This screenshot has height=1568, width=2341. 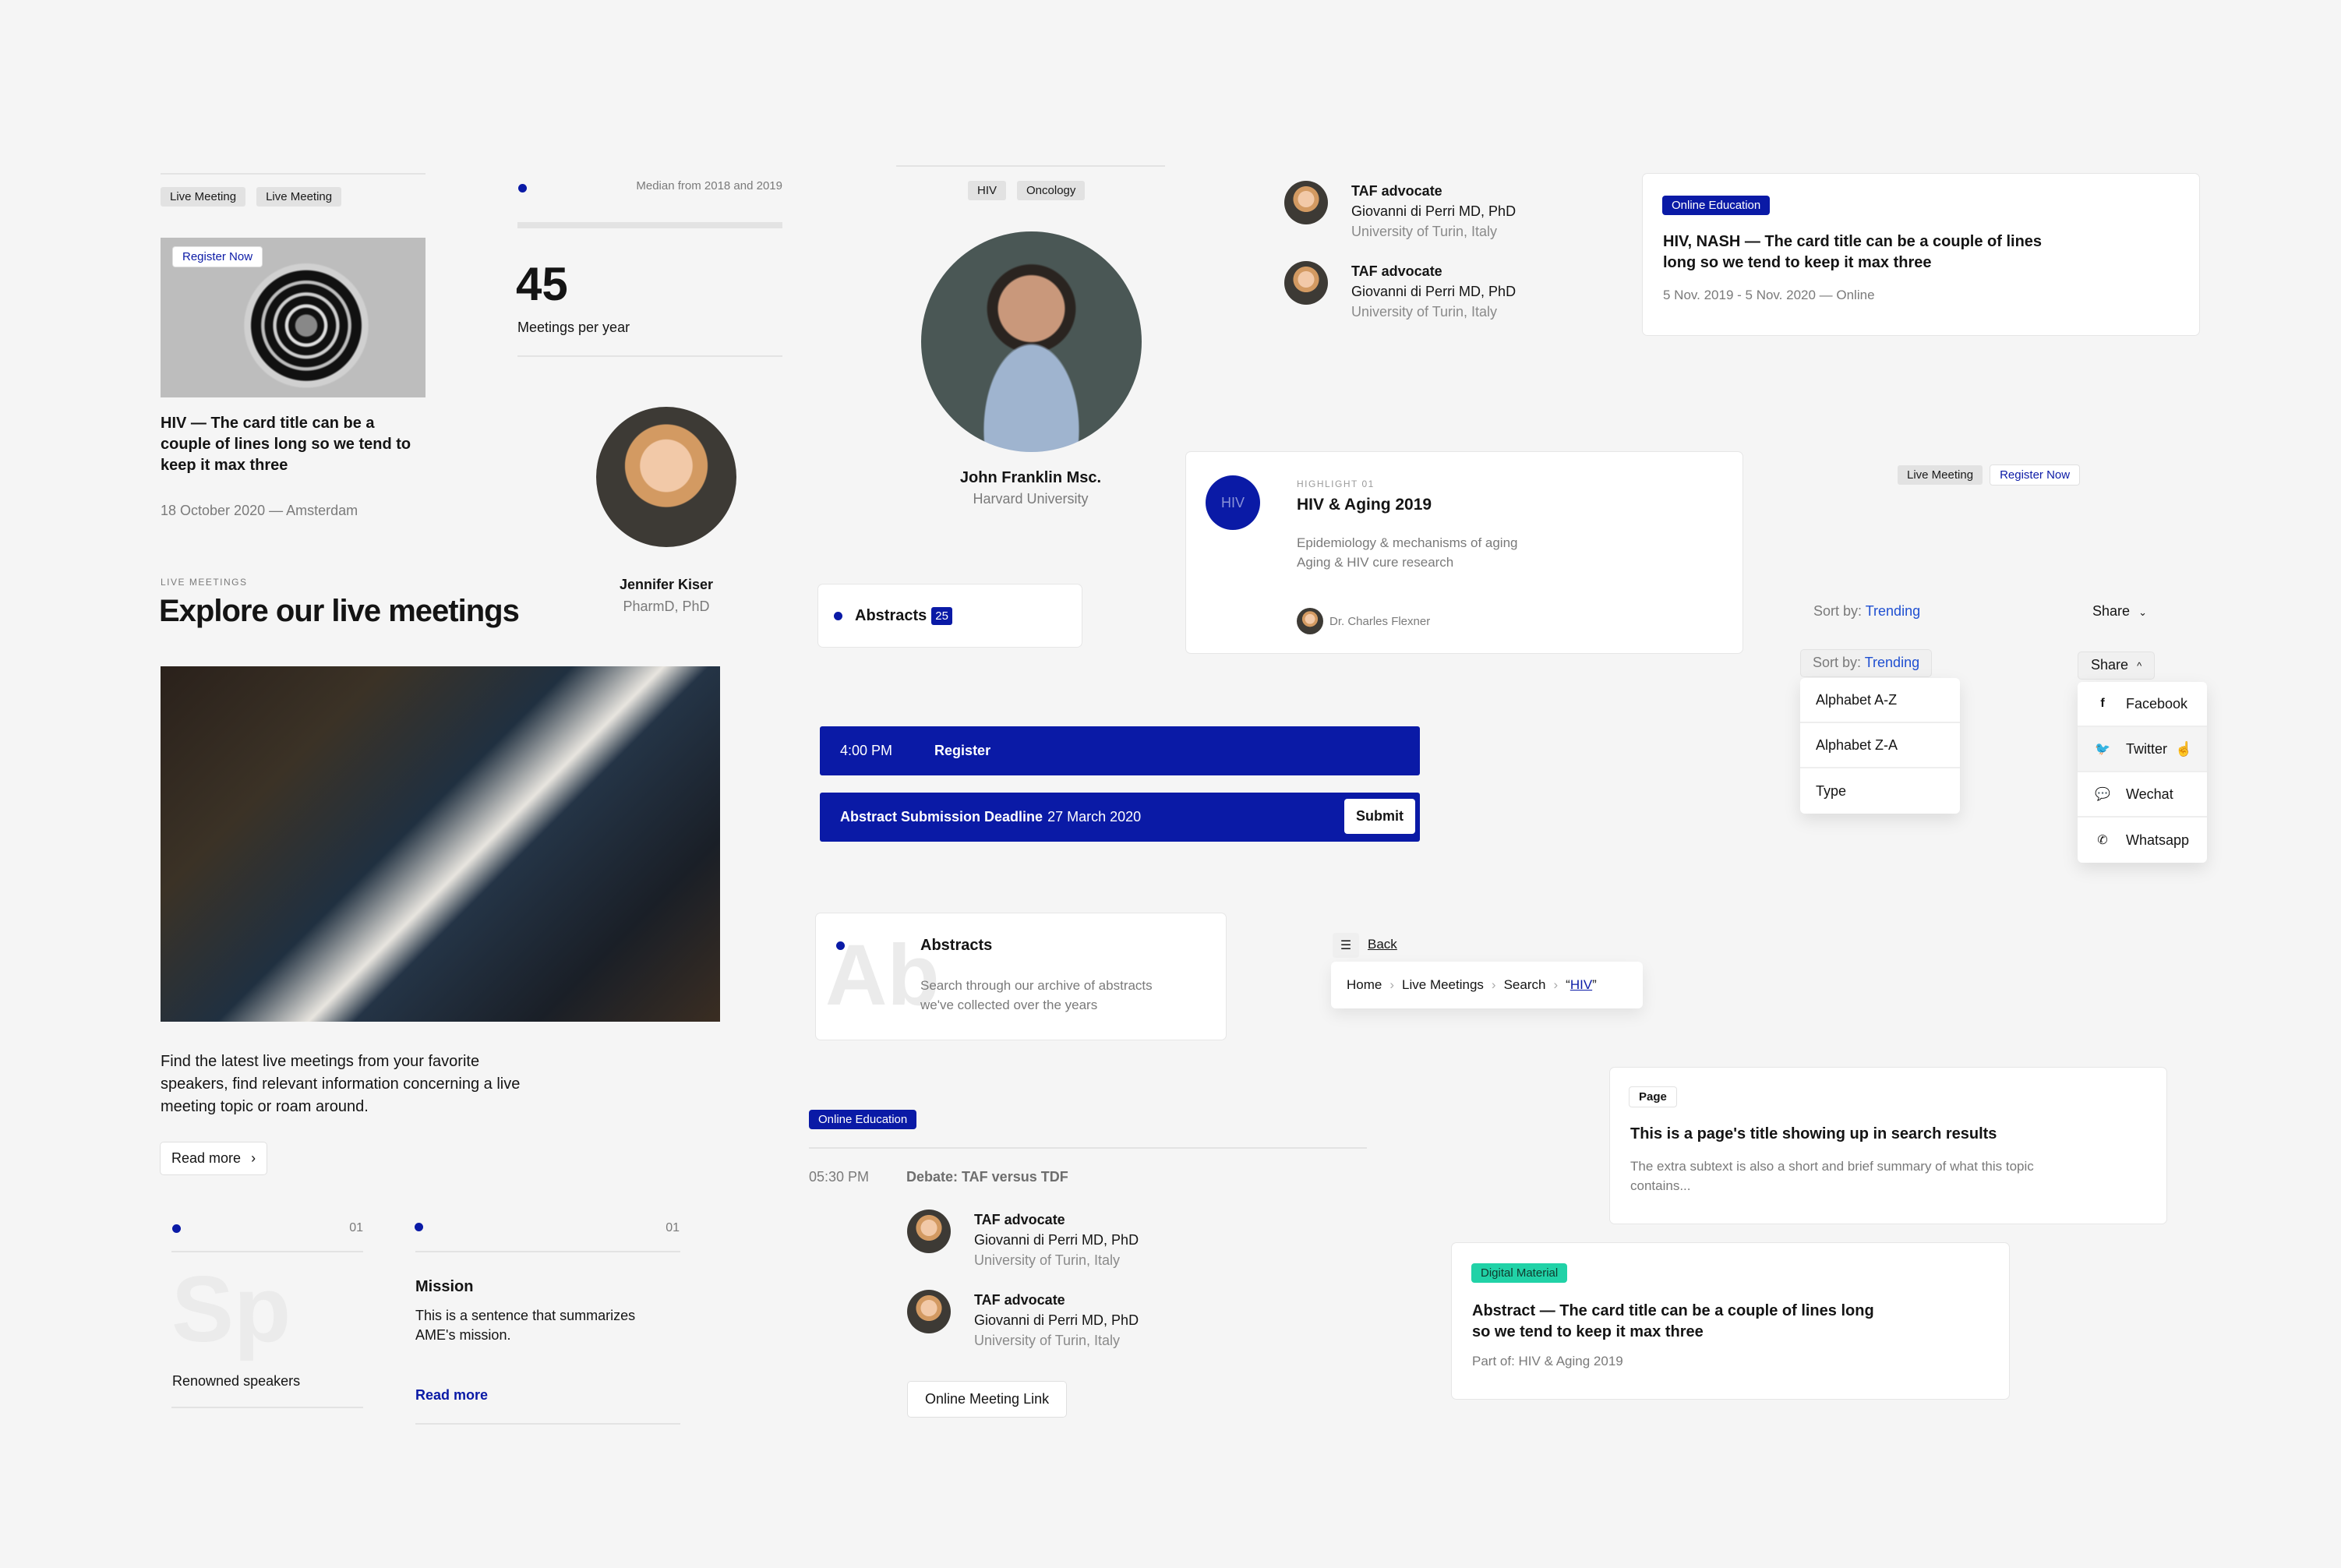 What do you see at coordinates (1520, 1273) in the screenshot?
I see `digital-material-badge: Digital Material` at bounding box center [1520, 1273].